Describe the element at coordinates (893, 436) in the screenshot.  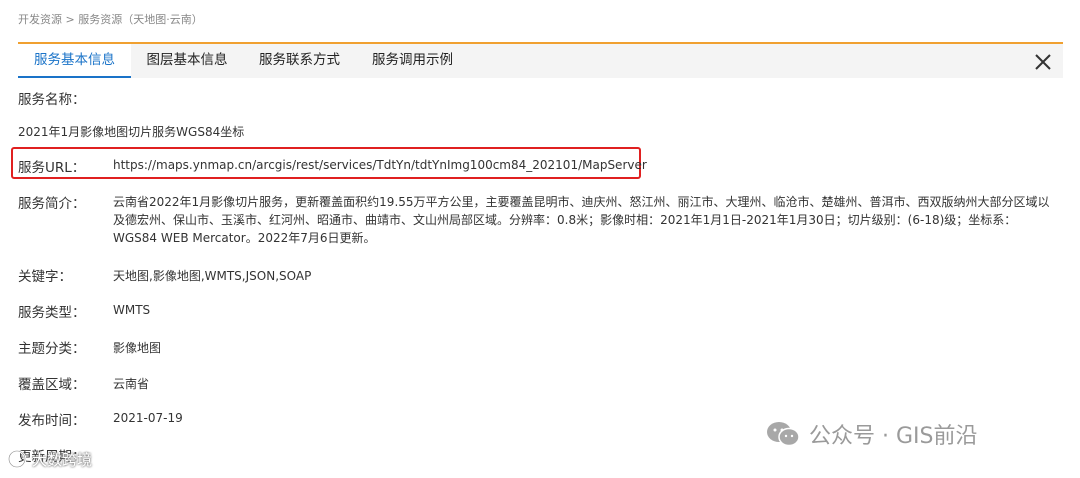
I see `watermark-wechat-text: 公众号 · GIS前沿` at that location.